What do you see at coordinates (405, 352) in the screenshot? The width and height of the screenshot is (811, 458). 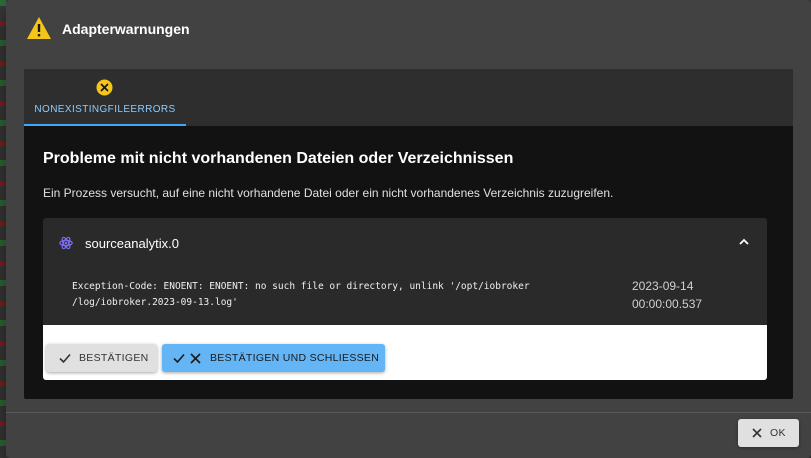 I see `warning-card-actions: BESTÄTIGEN BESTÄTIGEN UND SCHLIESSEN` at bounding box center [405, 352].